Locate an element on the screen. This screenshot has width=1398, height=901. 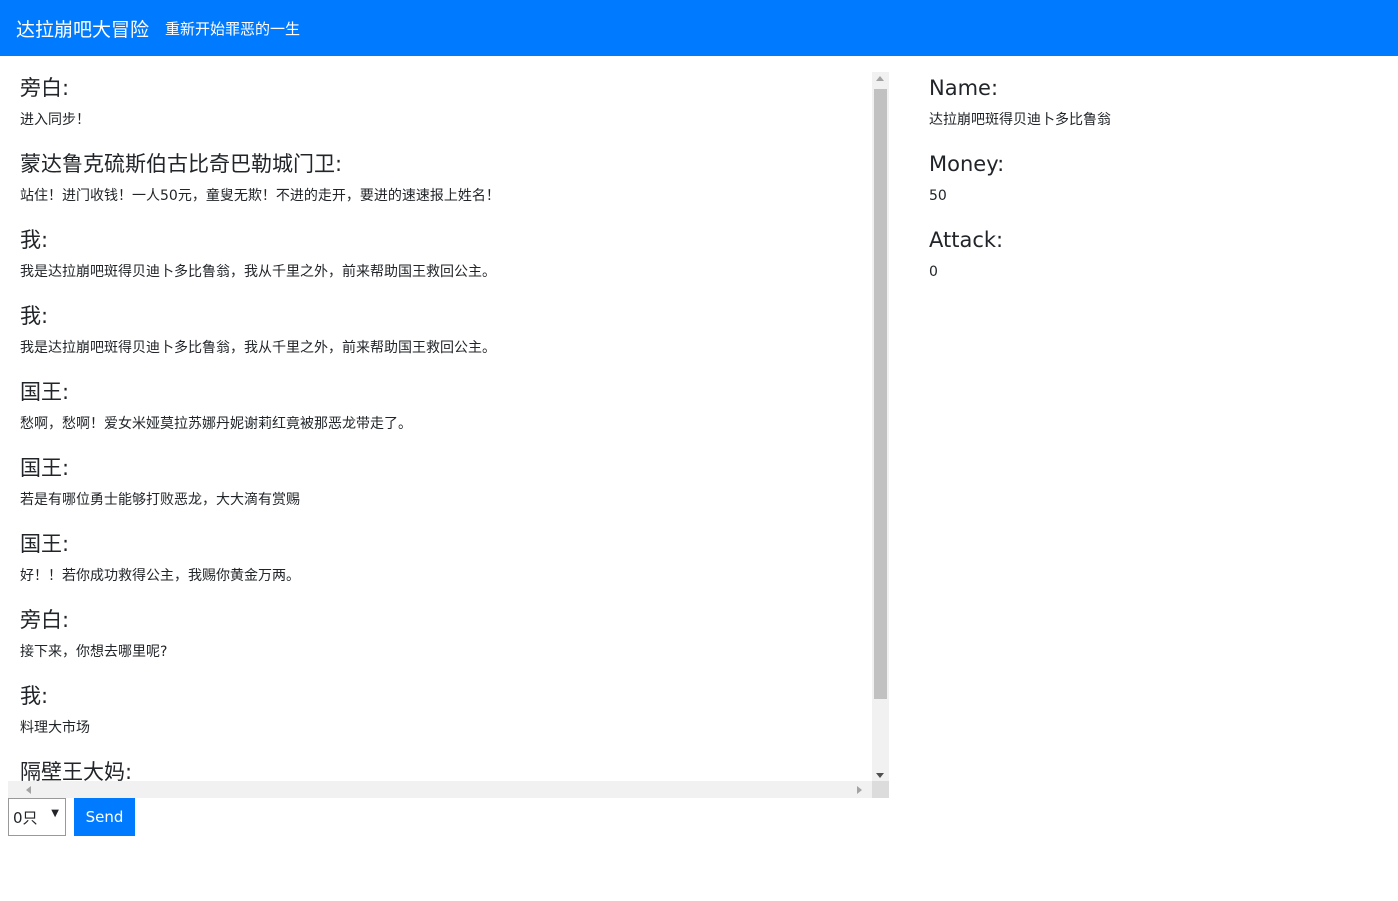
dialog-message: 隔壁王大妈: is located at coordinates (445, 768).